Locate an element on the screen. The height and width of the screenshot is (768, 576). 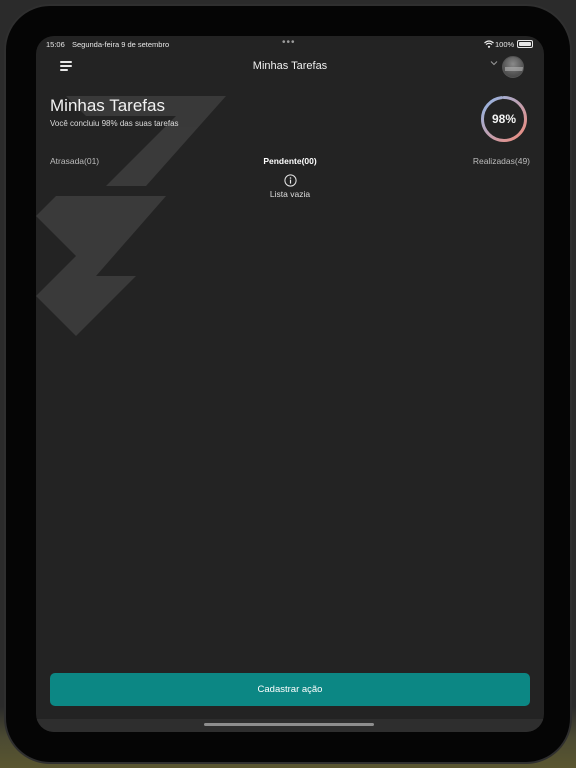
battery-icon is located at coordinates (525, 44).